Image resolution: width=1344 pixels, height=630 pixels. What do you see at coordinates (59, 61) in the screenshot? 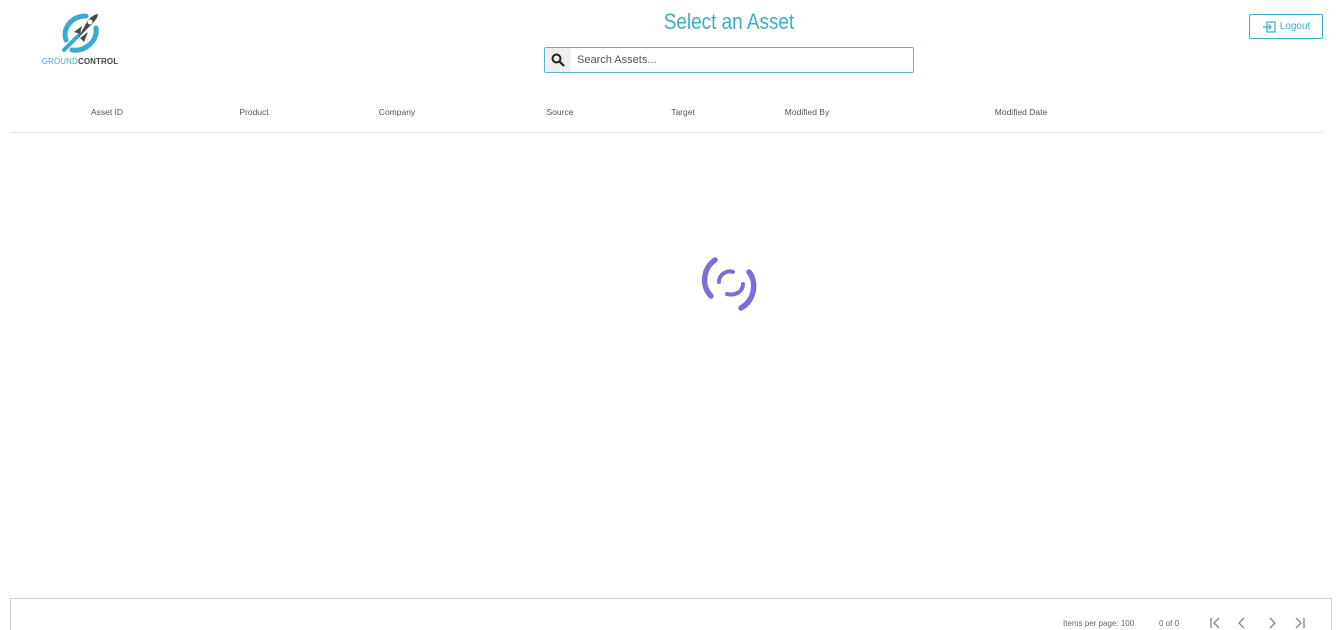
I see `logo-text-ground: GROUND` at bounding box center [59, 61].